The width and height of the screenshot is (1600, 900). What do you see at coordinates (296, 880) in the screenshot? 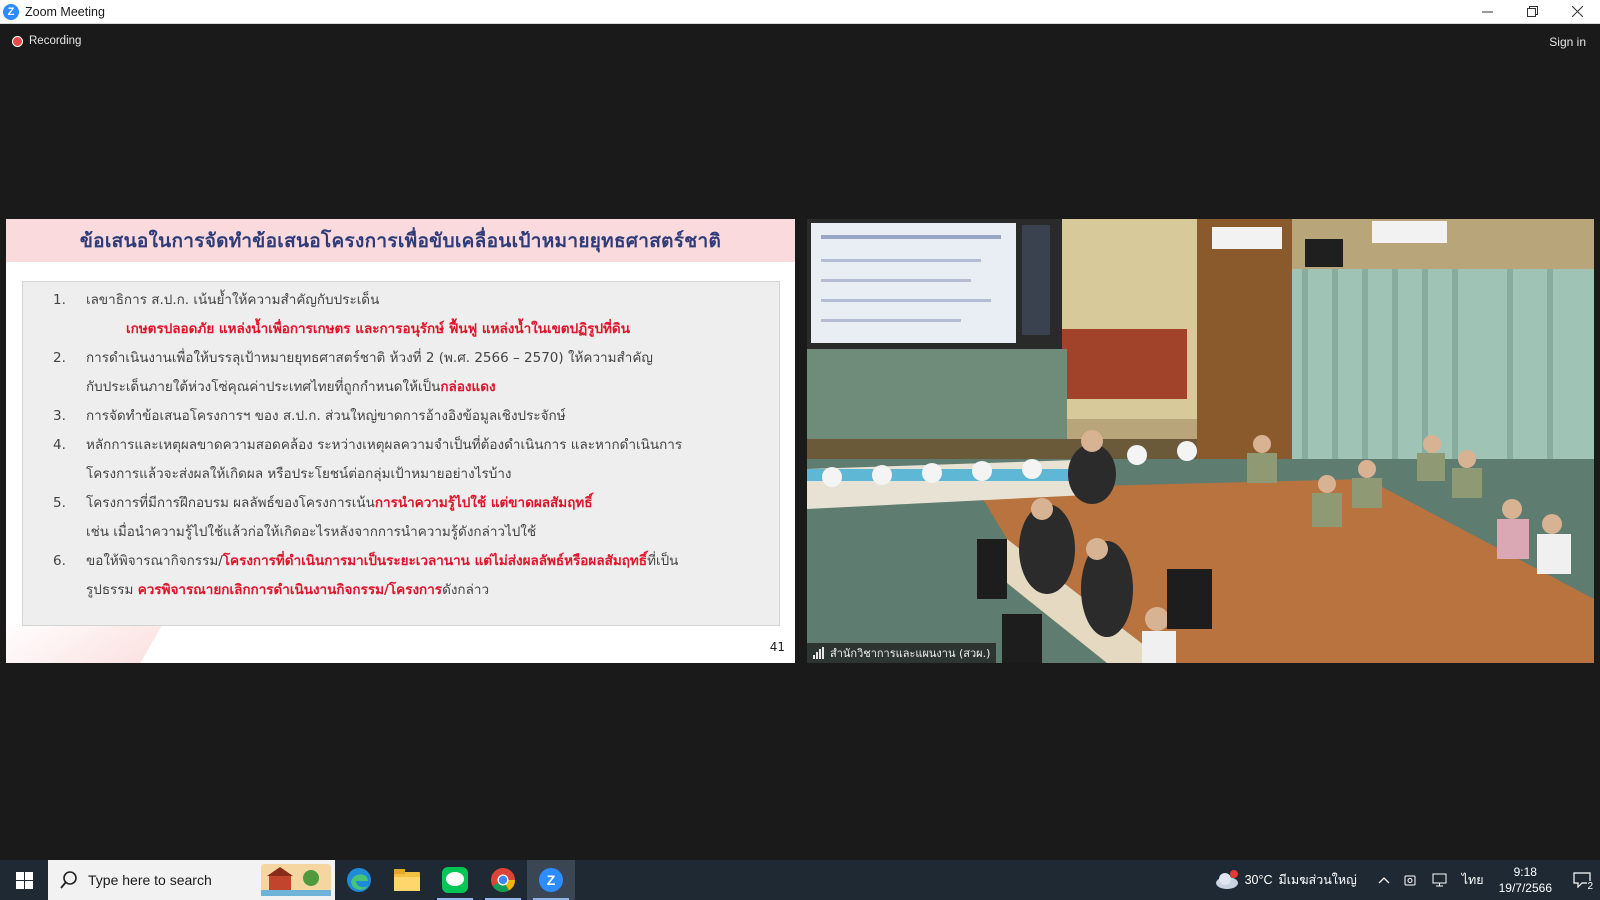
I see `search-highlight-icon` at bounding box center [296, 880].